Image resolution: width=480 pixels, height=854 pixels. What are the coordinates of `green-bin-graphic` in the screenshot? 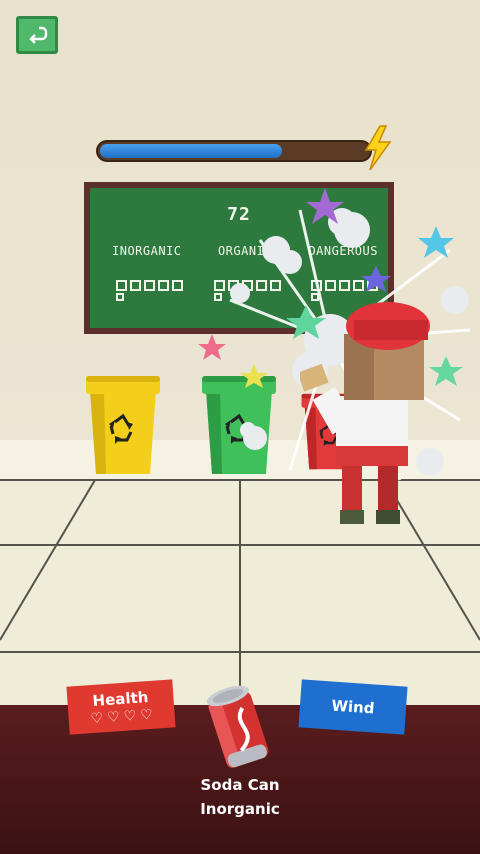 It's located at (239, 425).